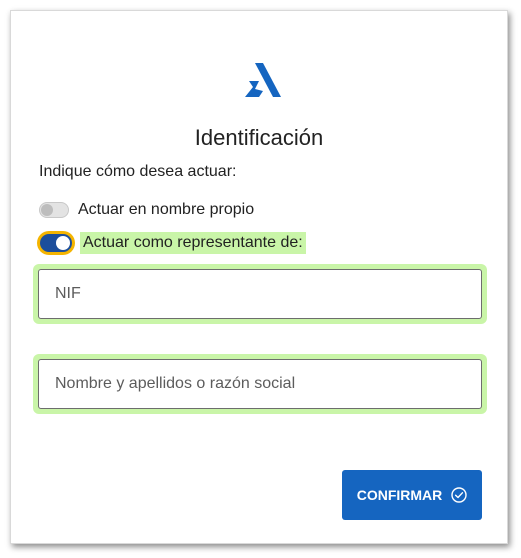 Image resolution: width=521 pixels, height=558 pixels. I want to click on toggle-focus-ring, so click(56, 243).